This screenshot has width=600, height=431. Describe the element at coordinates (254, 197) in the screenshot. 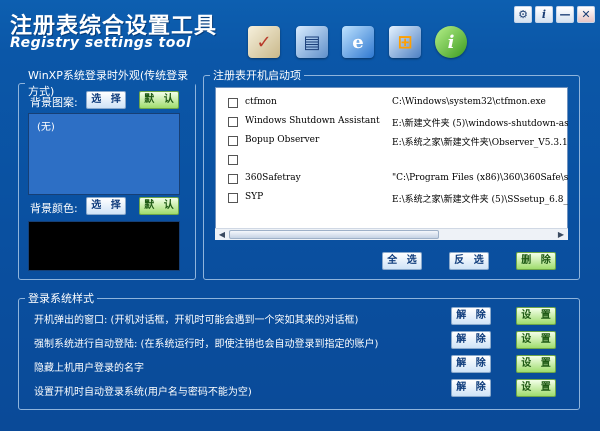

I see `startup-name: SYP` at that location.